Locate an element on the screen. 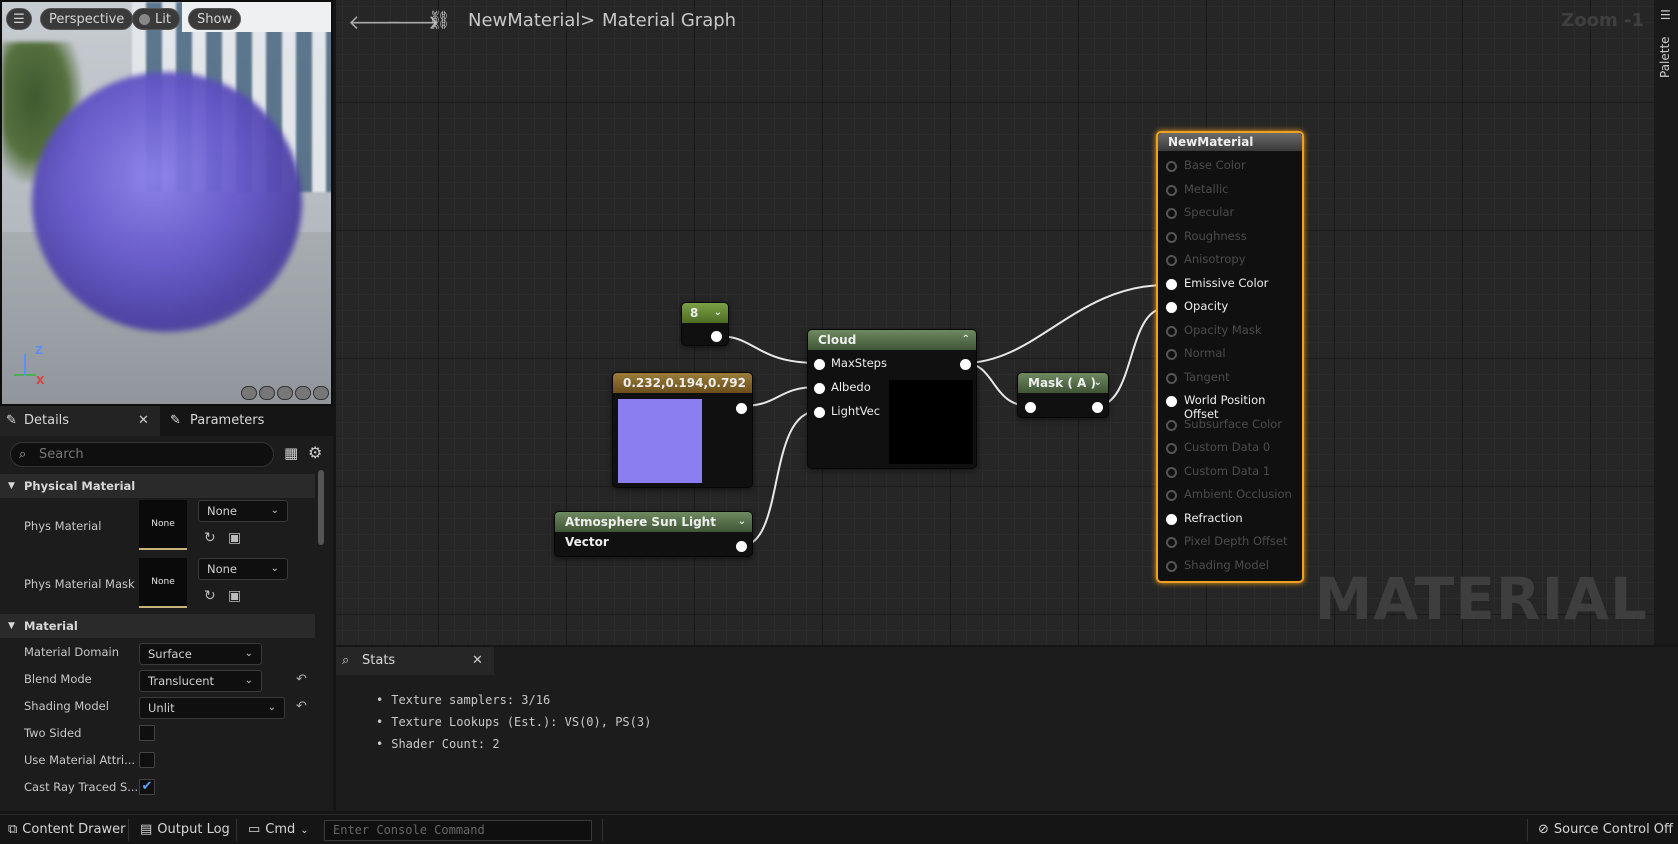 The image size is (1678, 844). input-pin-albedo is located at coordinates (819, 388).